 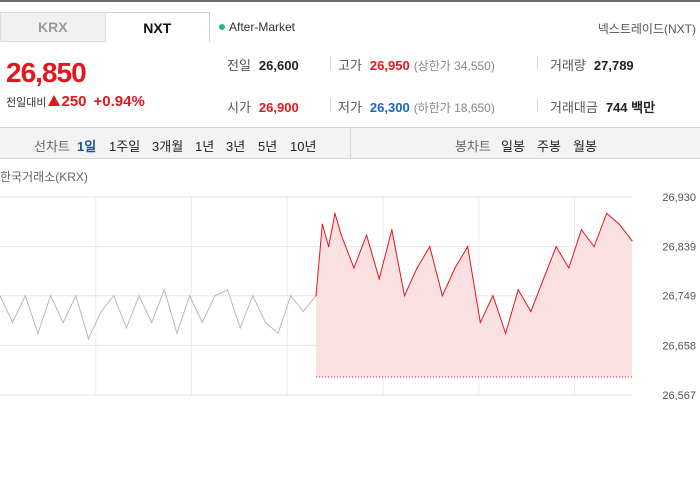 What do you see at coordinates (350, 107) in the screenshot?
I see `stat-label: 저가` at bounding box center [350, 107].